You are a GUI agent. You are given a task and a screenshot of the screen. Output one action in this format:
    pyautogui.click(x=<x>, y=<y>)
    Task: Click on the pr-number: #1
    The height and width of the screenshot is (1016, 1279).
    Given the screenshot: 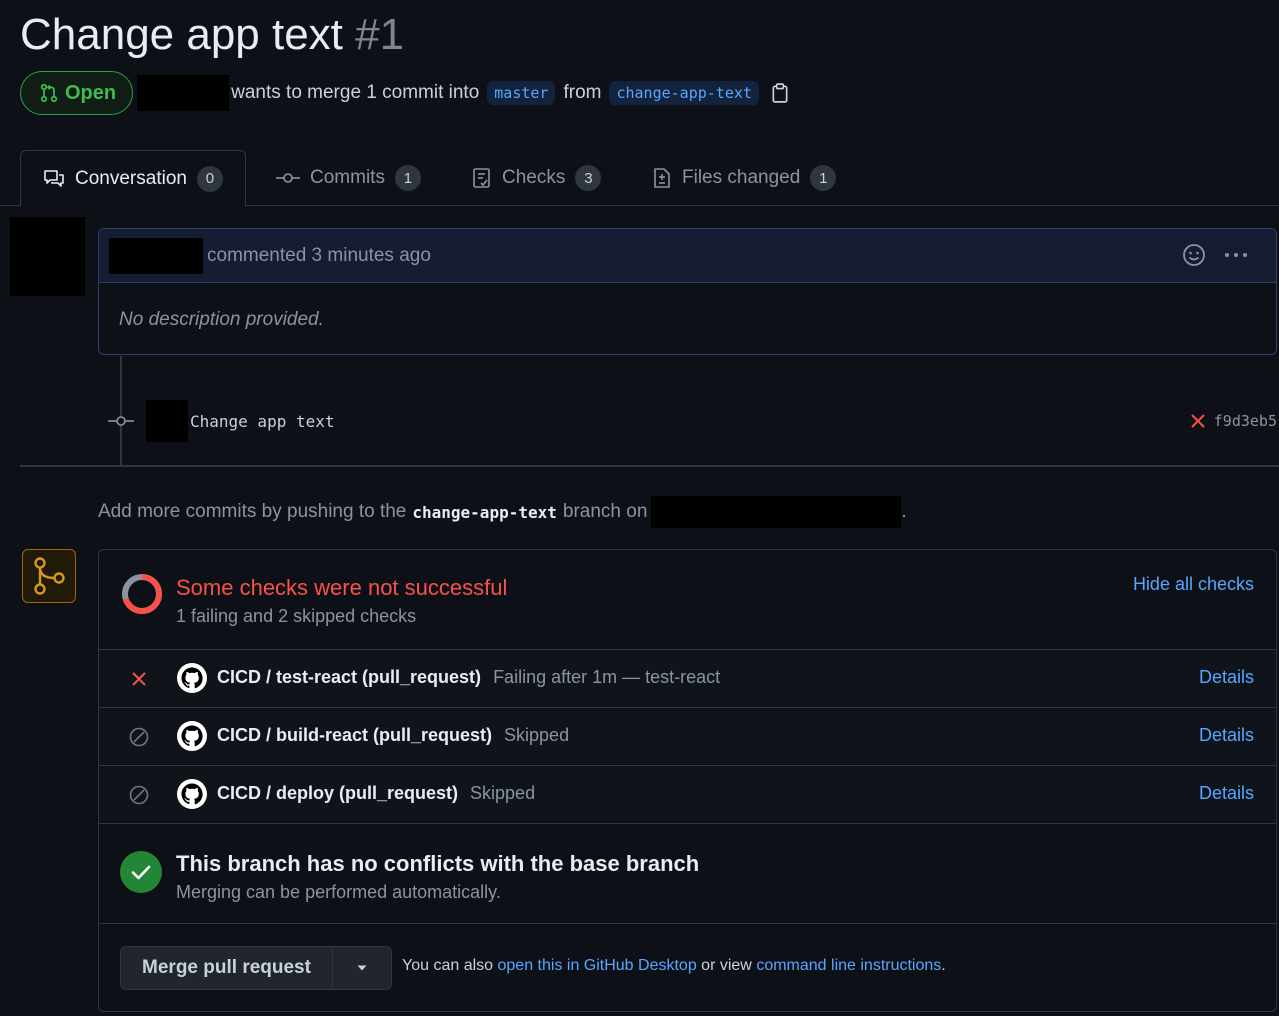 What is the action you would take?
    pyautogui.click(x=380, y=34)
    